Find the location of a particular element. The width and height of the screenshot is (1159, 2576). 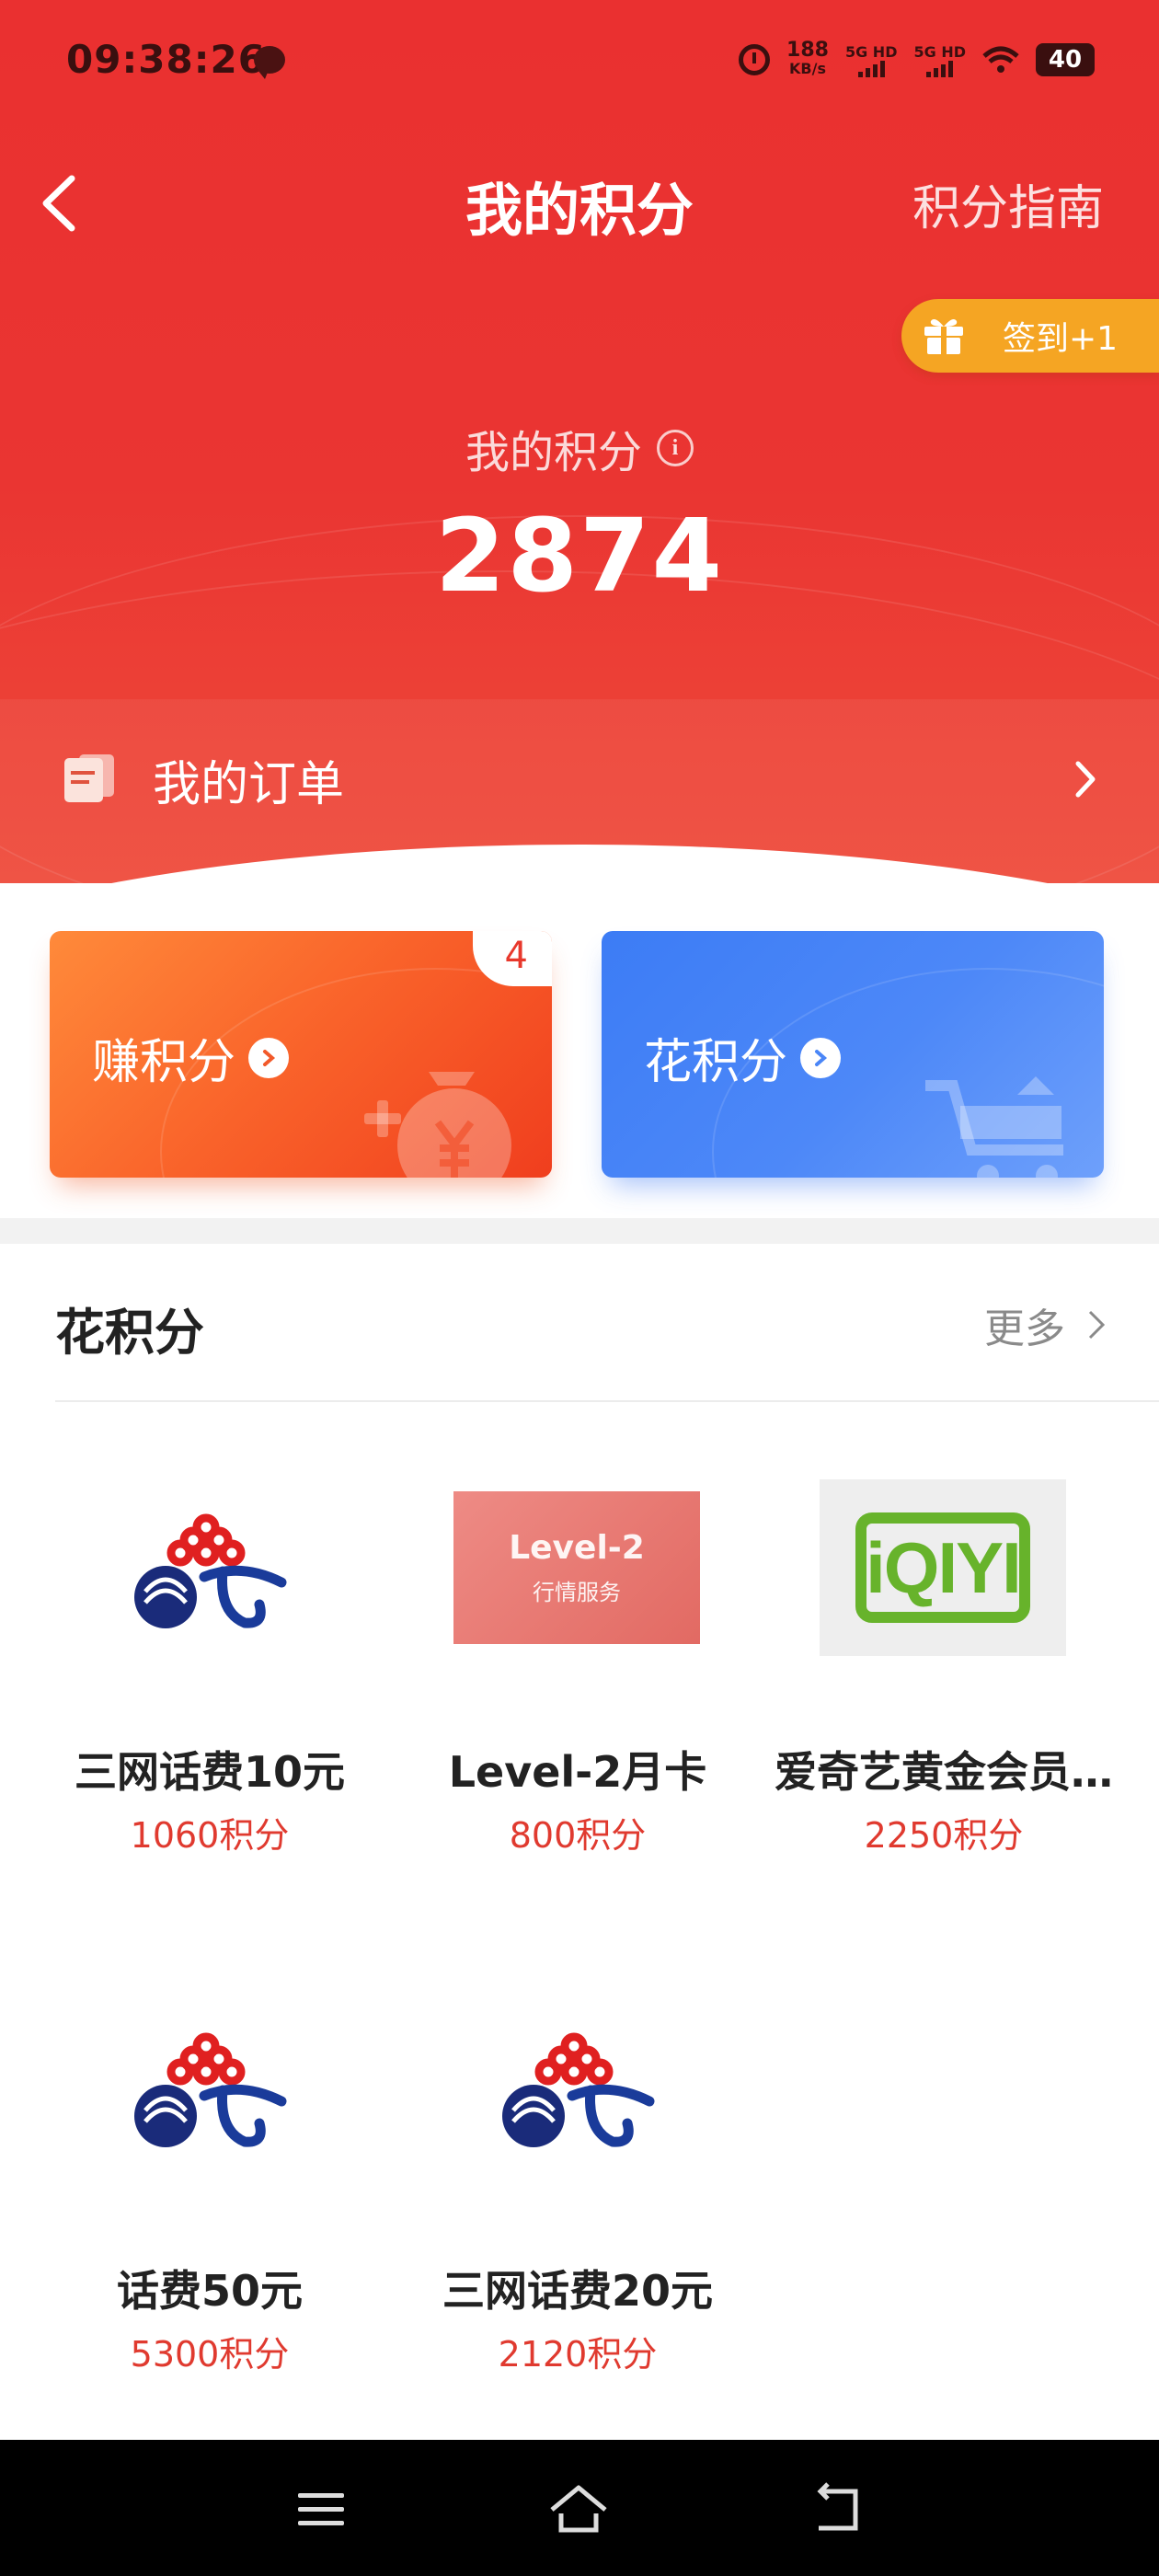

status-bar: 09:38:26 188 KB/s 5G HD 5G HD 40 is located at coordinates (579, 60).